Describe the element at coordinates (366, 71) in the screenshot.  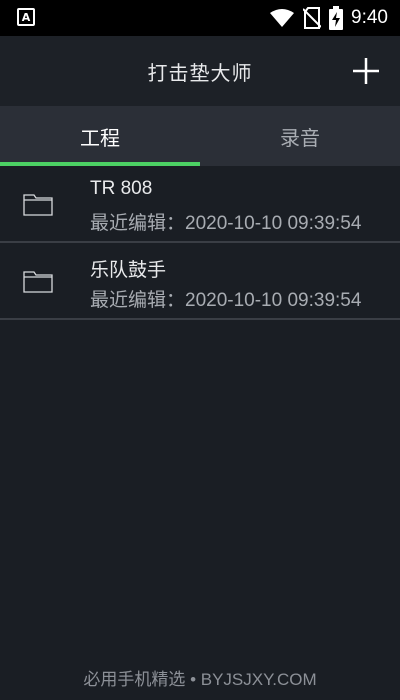
I see `plus-icon` at that location.